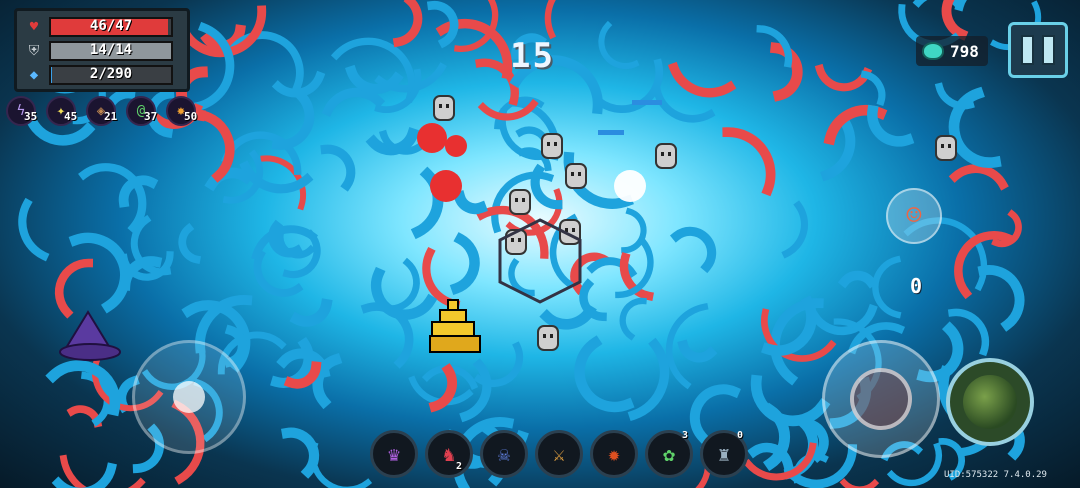 The height and width of the screenshot is (488, 1080). I want to click on smiley-icon: ☺, so click(914, 216).